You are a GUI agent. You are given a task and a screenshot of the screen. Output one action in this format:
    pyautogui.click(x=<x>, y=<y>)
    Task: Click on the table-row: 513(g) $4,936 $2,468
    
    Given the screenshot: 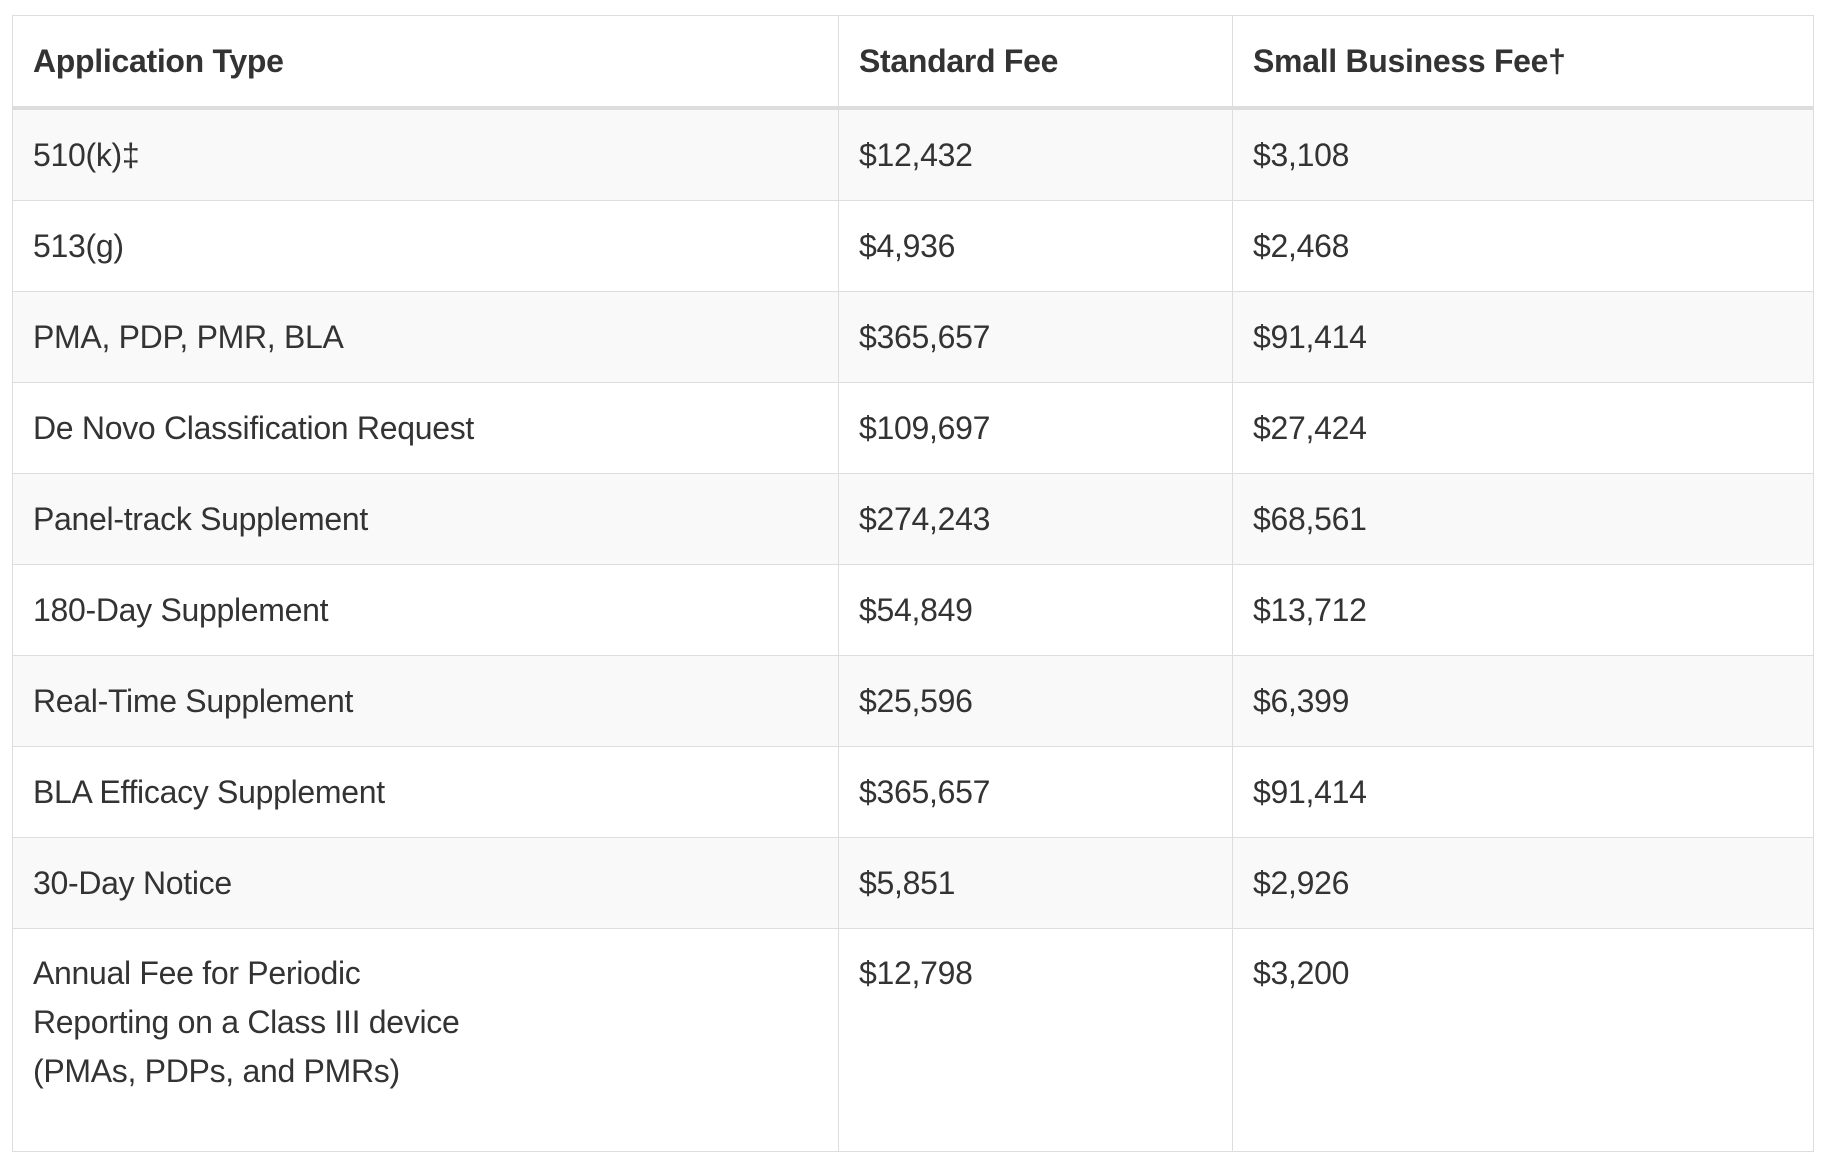 What is the action you would take?
    pyautogui.click(x=913, y=246)
    